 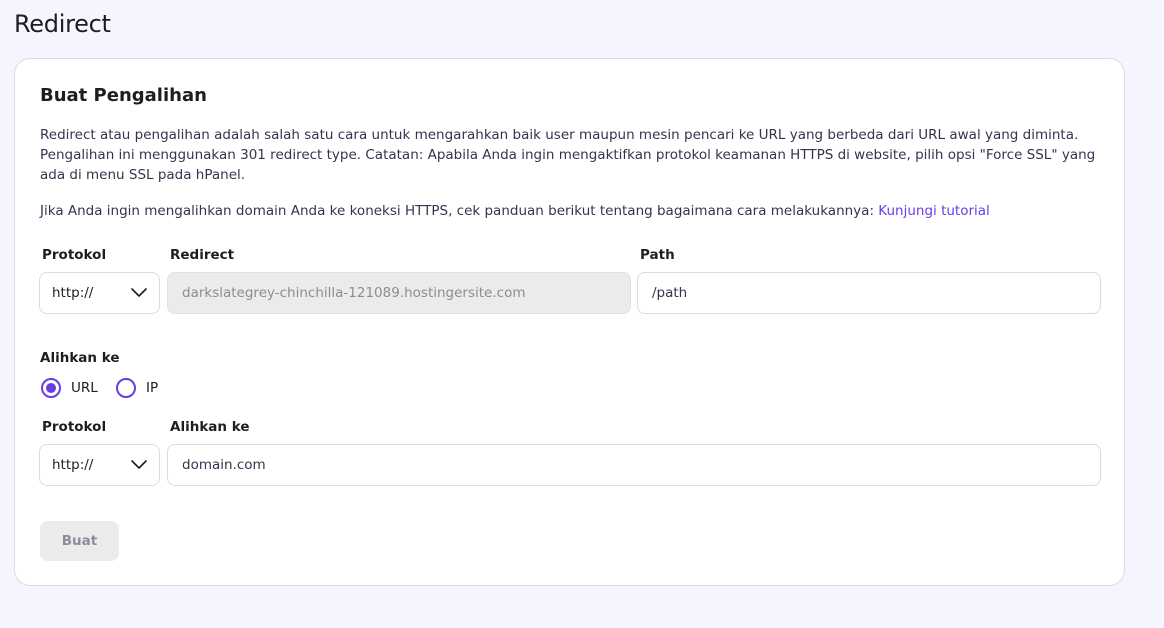 What do you see at coordinates (210, 427) in the screenshot?
I see `target-label: Alihkan ke` at bounding box center [210, 427].